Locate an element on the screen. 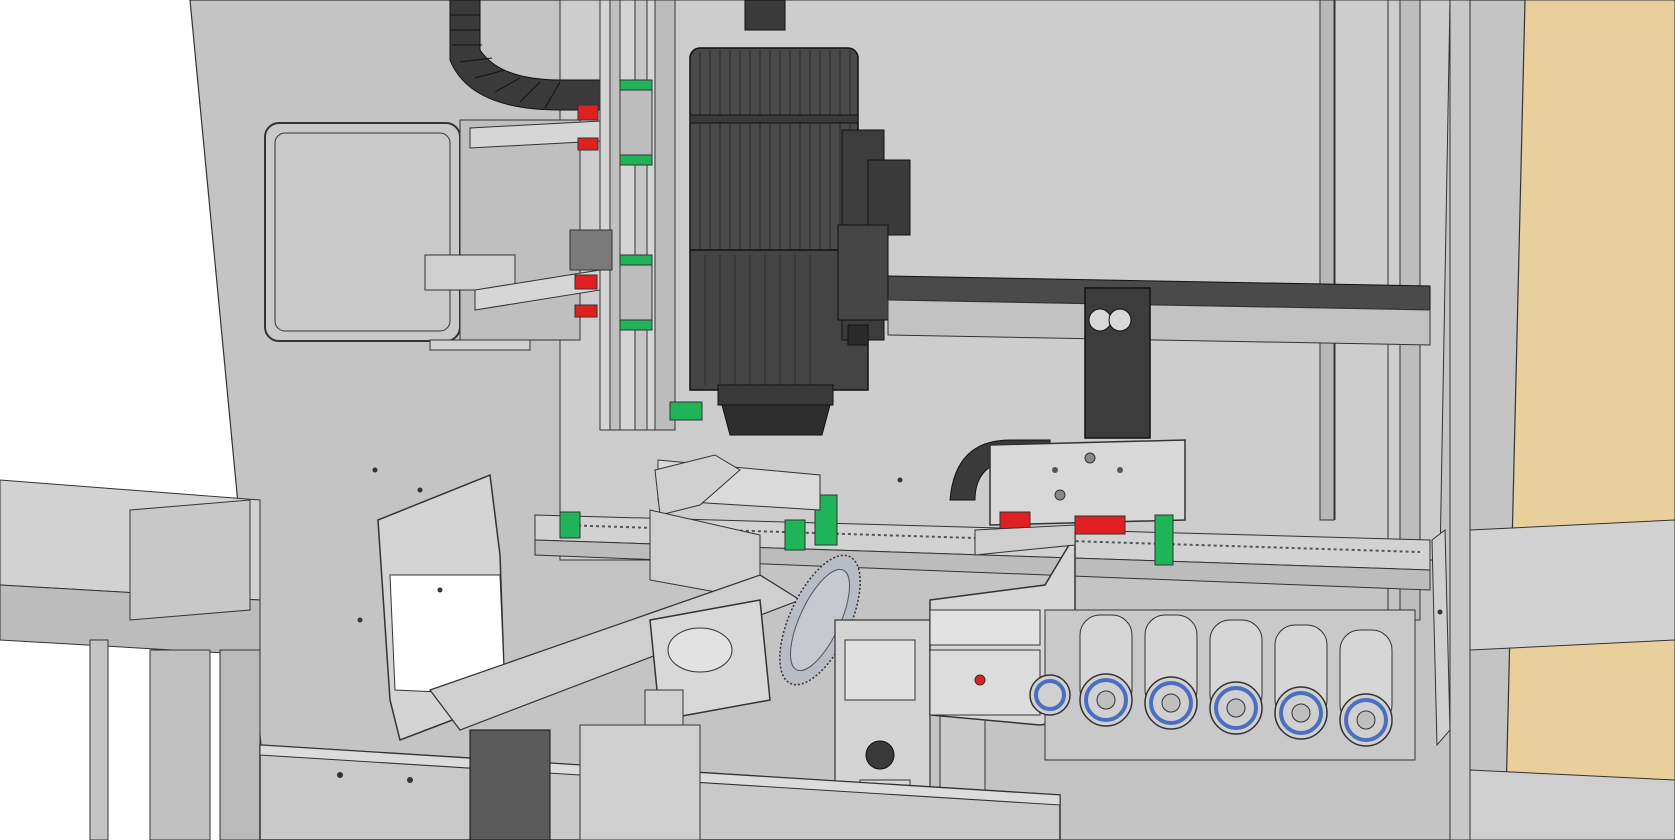  z-axis-linear-rail is located at coordinates (637, 215).